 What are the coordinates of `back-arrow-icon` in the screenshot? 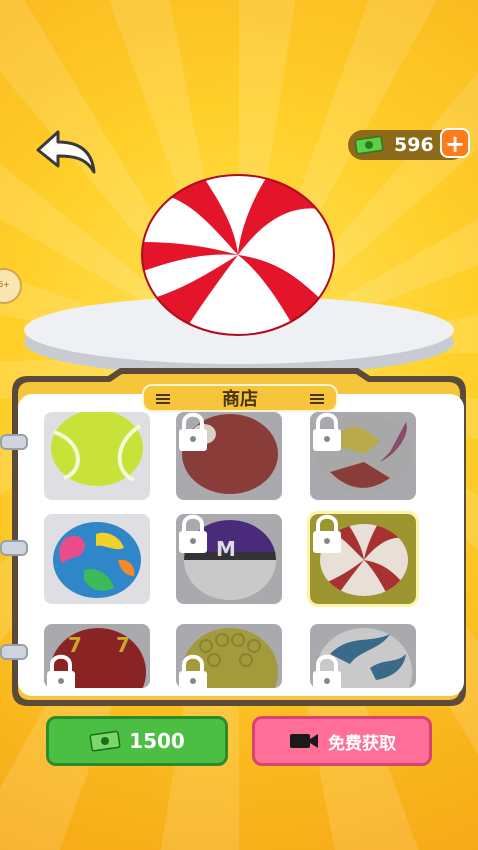 It's located at (67, 153).